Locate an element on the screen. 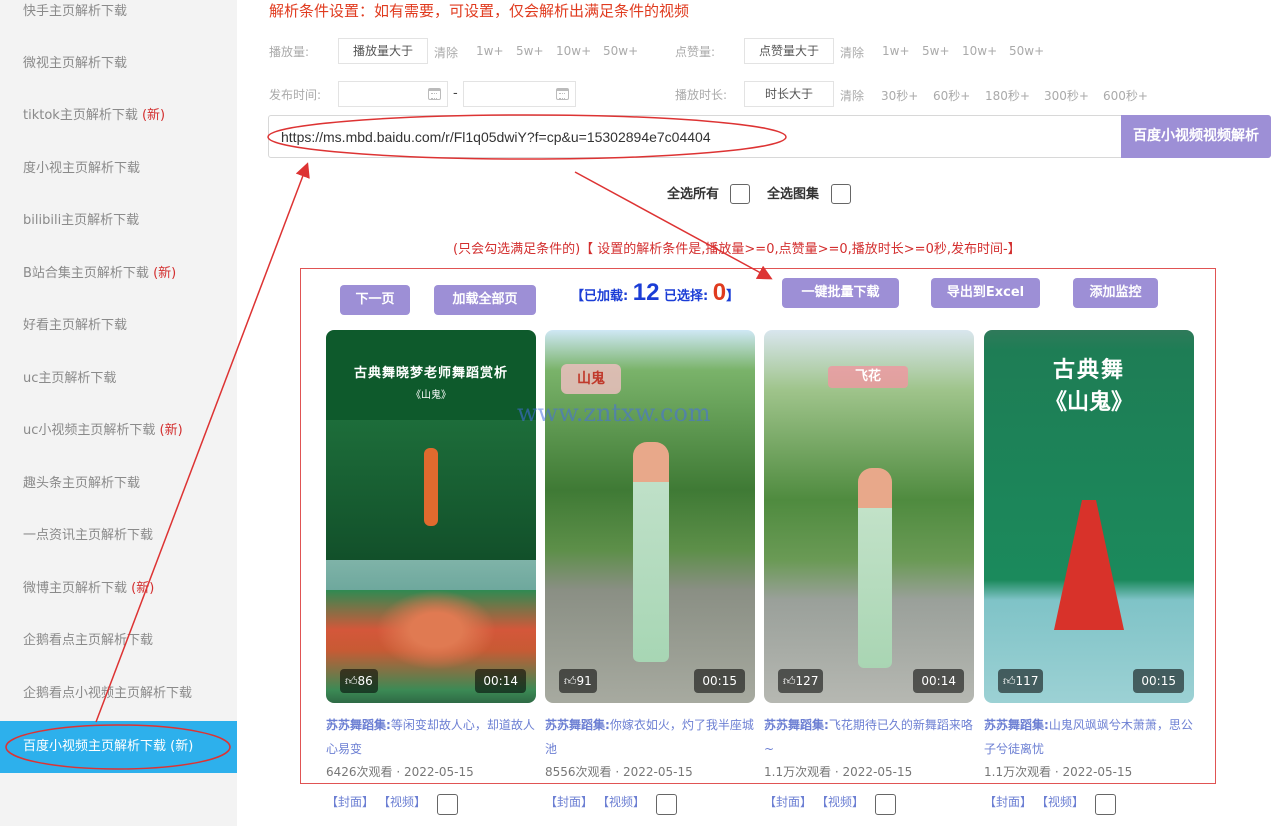 This screenshot has width=1280, height=826. play-opt-1w: 1w+ is located at coordinates (490, 51).